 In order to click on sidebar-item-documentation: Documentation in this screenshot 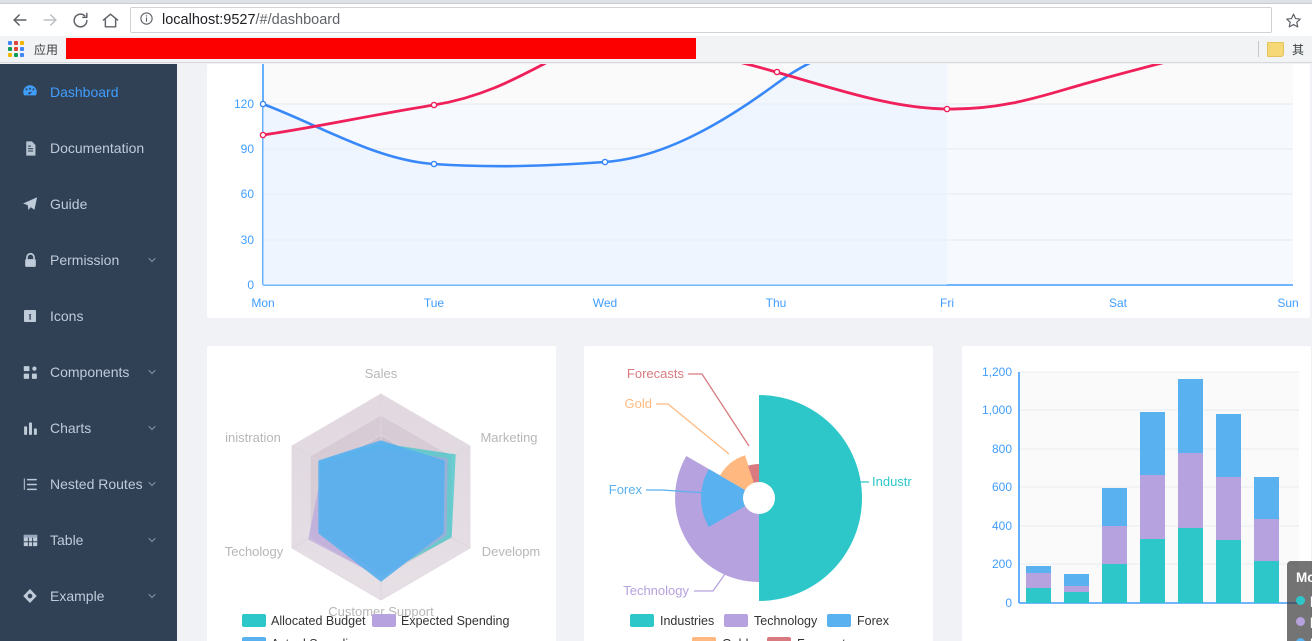, I will do `click(88, 148)`.